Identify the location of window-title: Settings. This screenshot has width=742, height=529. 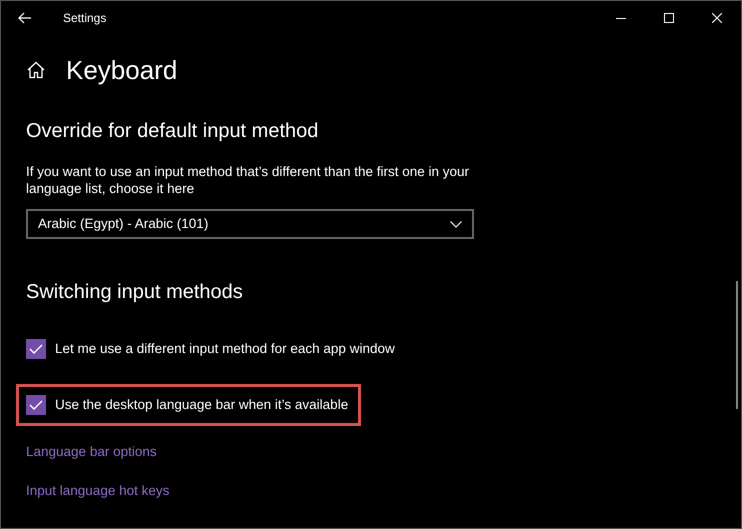
(84, 18).